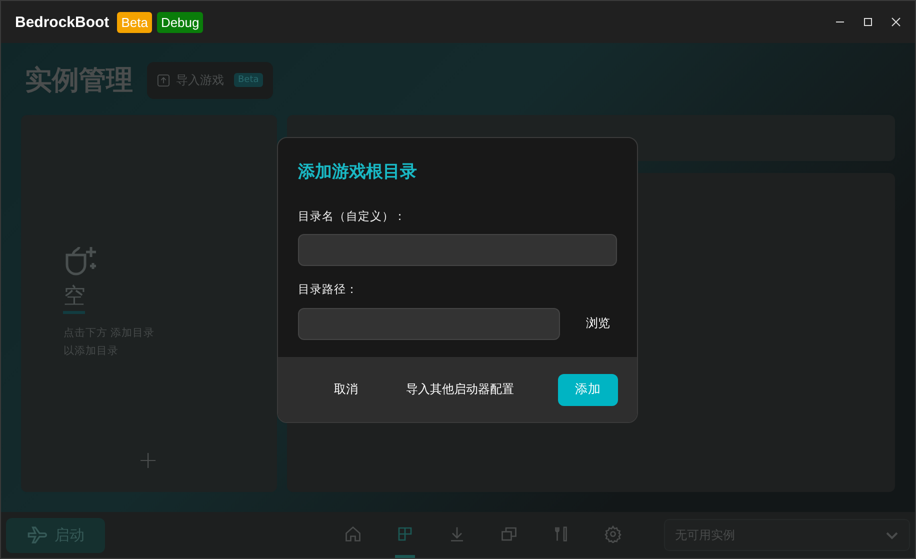 The image size is (916, 559). I want to click on field-label: 目录名（自定义）：, so click(352, 216).